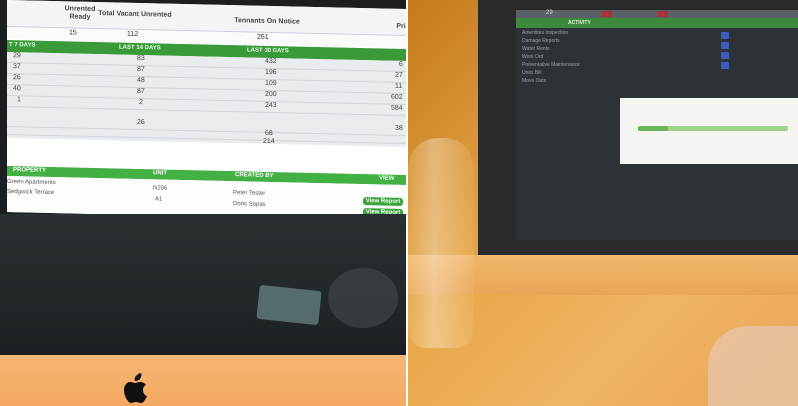 Image resolution: width=798 pixels, height=406 pixels. I want to click on list-item: Damage Reports, so click(541, 41).